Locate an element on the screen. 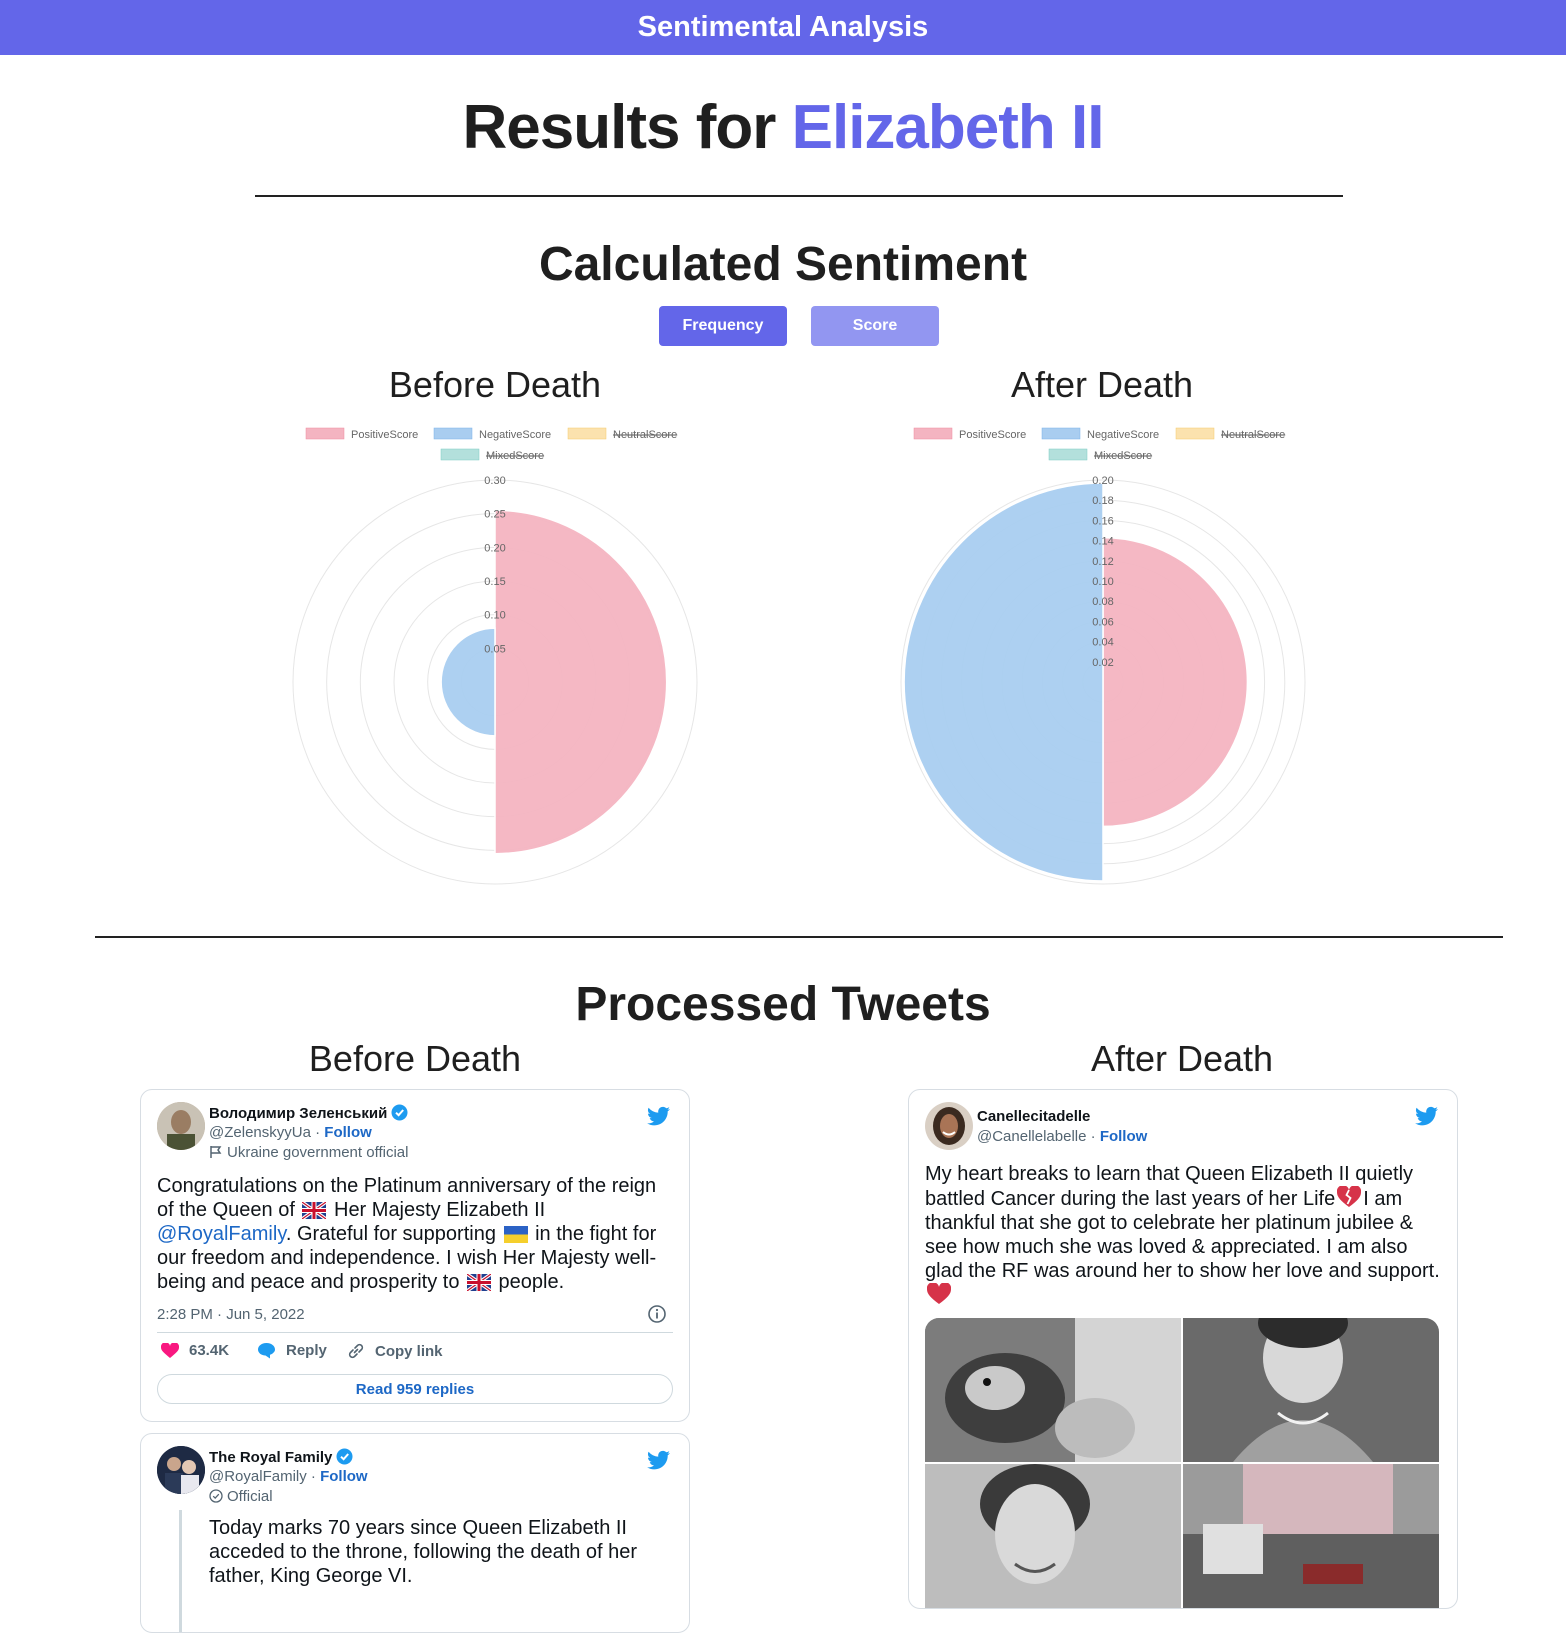 The image size is (1566, 1633). tweet-timestamp: 2:28 PM · Jun 5, 2022 is located at coordinates (231, 1314).